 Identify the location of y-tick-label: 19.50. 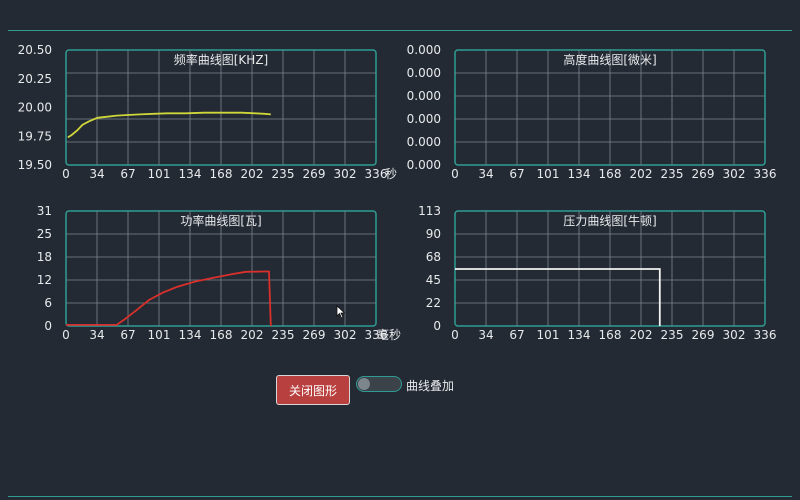
(35, 165).